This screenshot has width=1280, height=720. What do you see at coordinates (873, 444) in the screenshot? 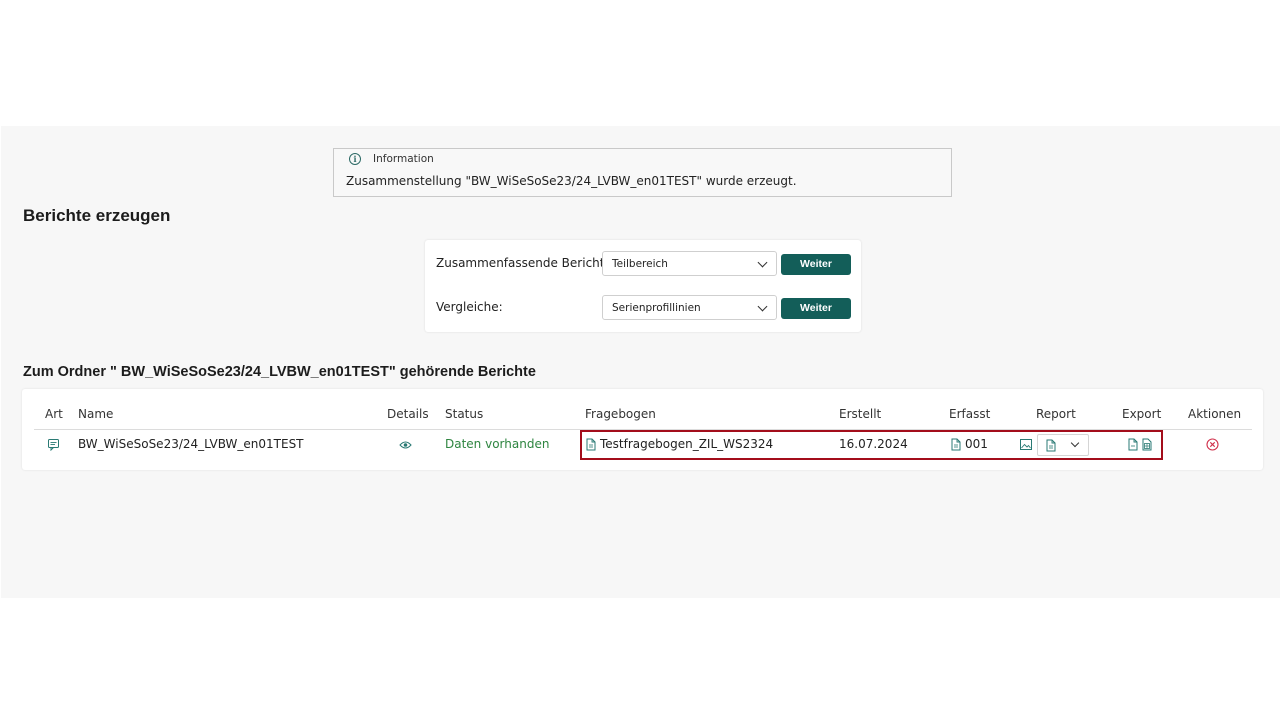
I see `row-erstellt: 16.07.2024` at bounding box center [873, 444].